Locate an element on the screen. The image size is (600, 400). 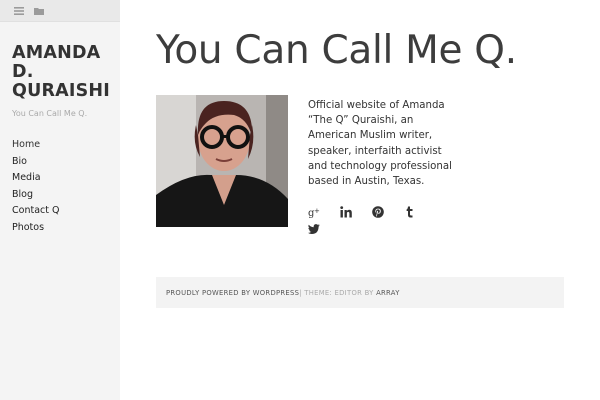
site-title-line: D. is located at coordinates (23, 72).